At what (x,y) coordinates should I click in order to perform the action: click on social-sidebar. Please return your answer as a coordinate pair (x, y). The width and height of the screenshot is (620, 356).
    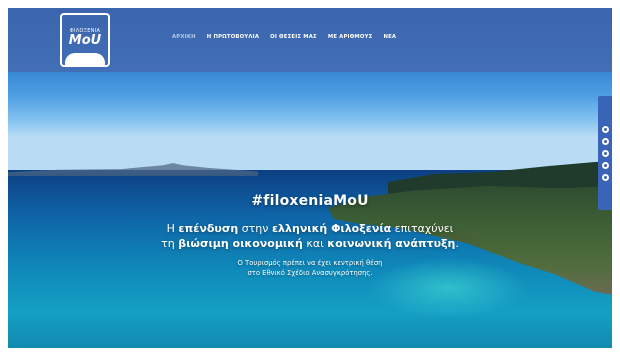
    Looking at the image, I should click on (605, 153).